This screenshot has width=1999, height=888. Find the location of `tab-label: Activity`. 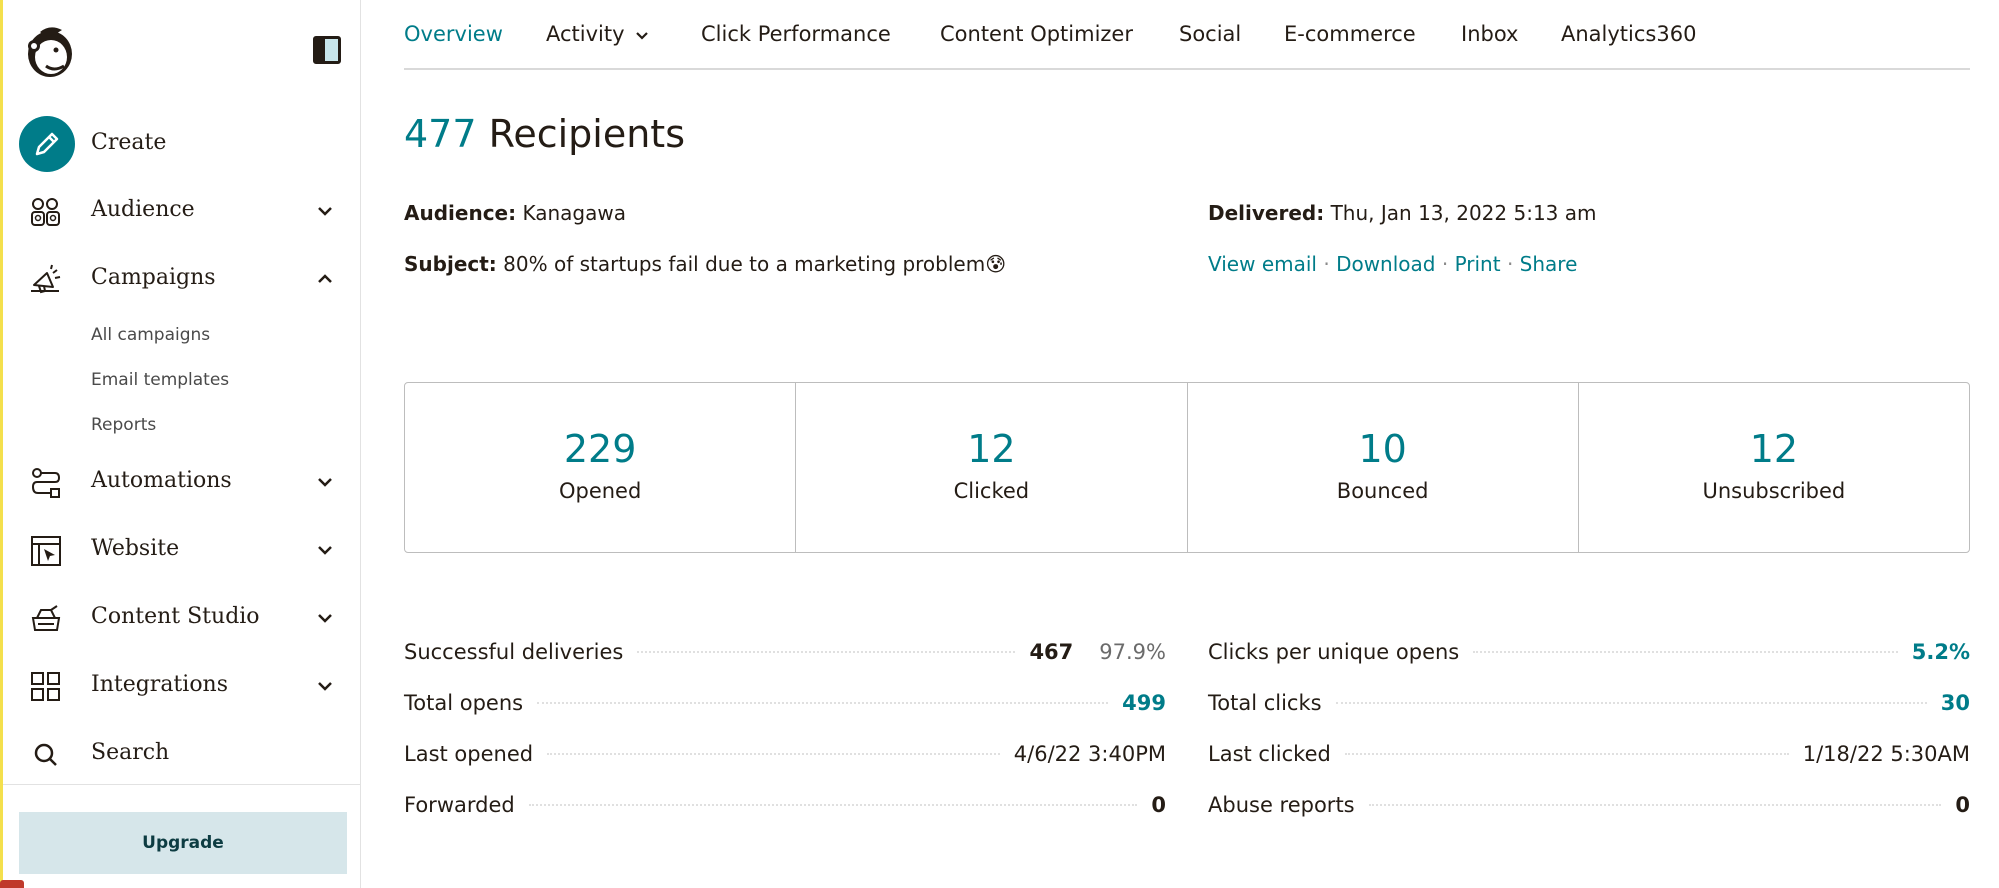

tab-label: Activity is located at coordinates (585, 34).